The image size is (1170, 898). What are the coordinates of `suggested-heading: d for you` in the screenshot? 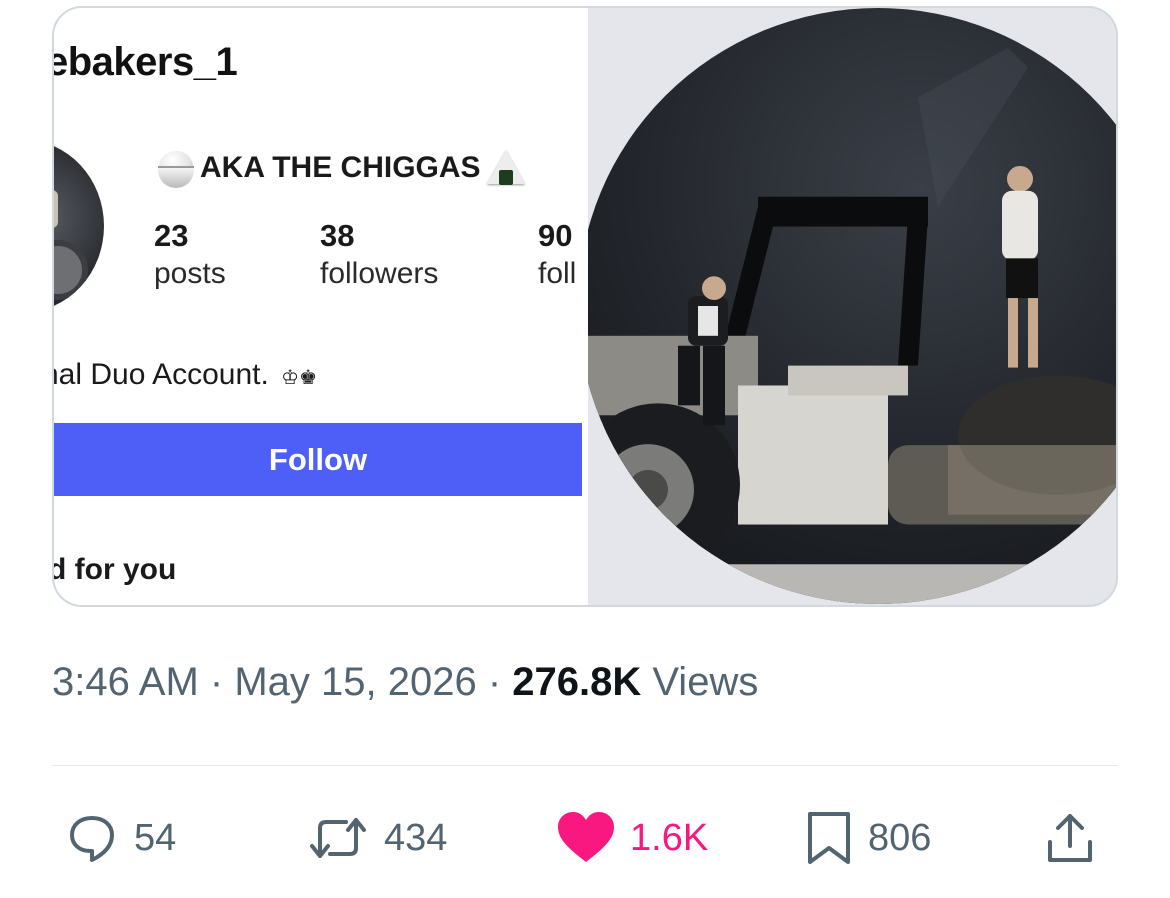 It's located at (115, 569).